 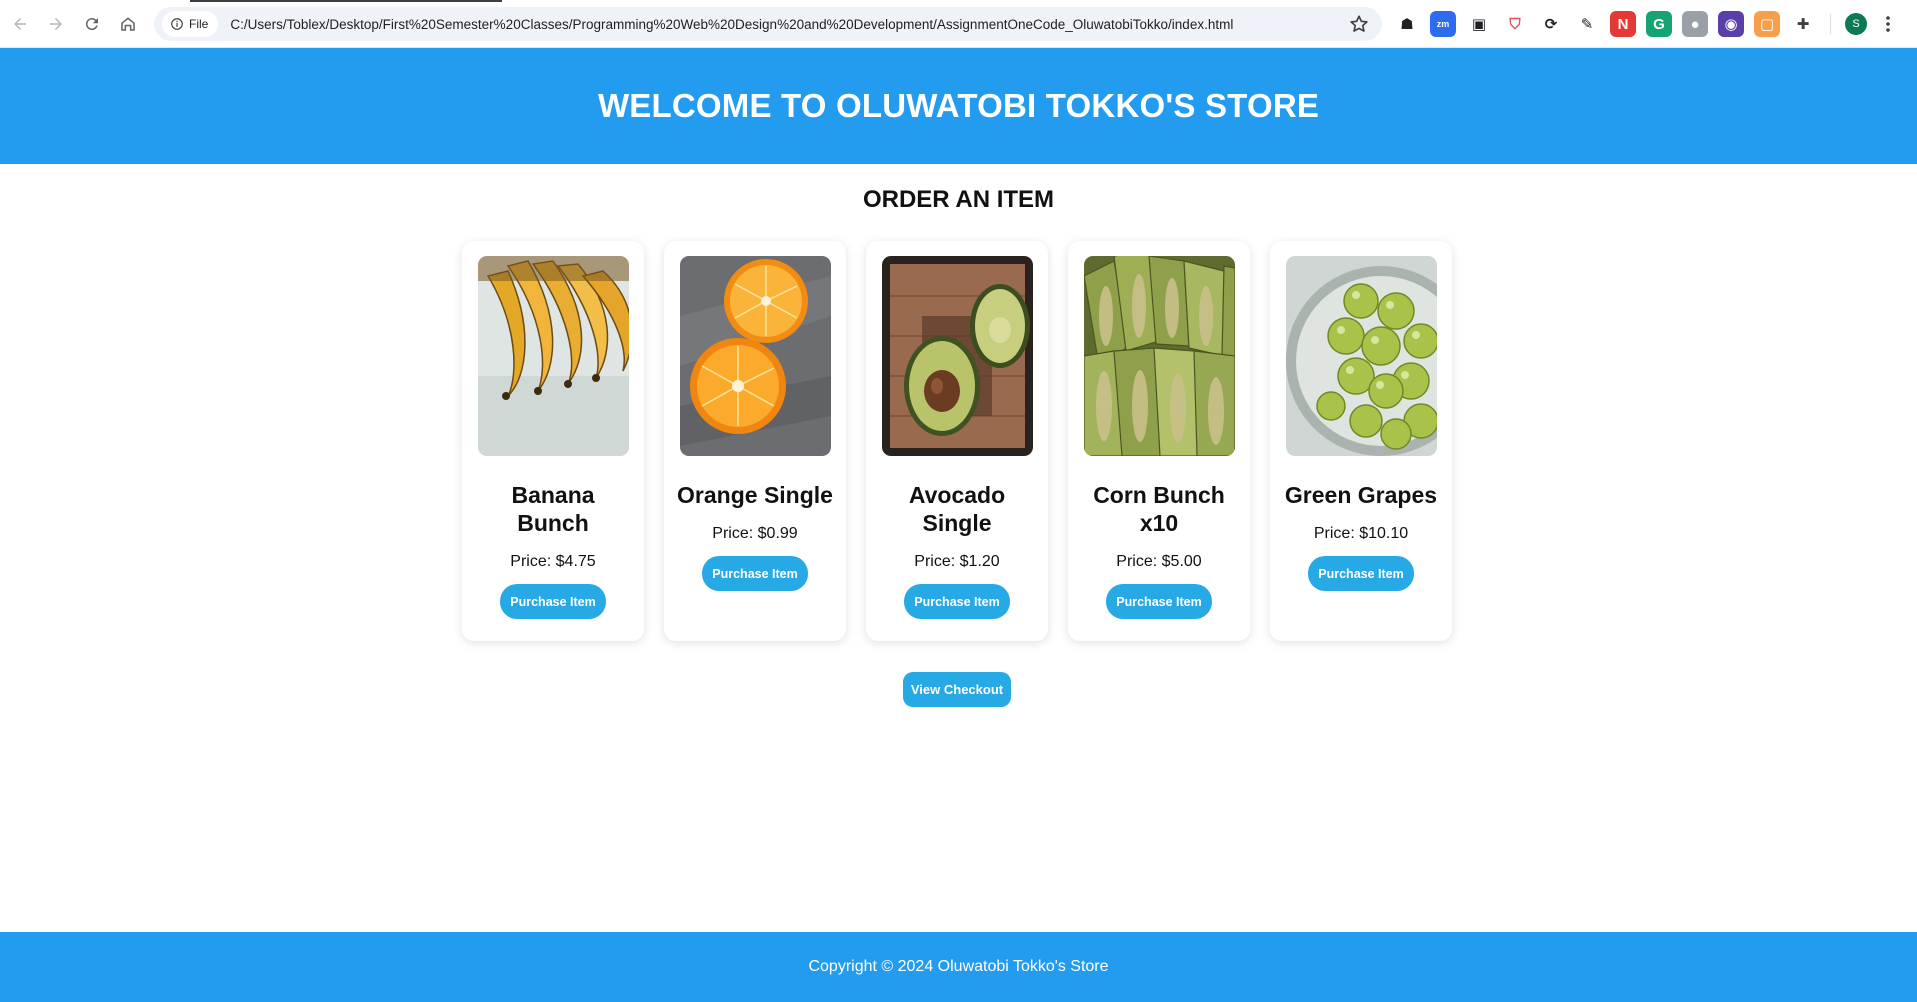 What do you see at coordinates (1159, 356) in the screenshot?
I see `product-image-corn` at bounding box center [1159, 356].